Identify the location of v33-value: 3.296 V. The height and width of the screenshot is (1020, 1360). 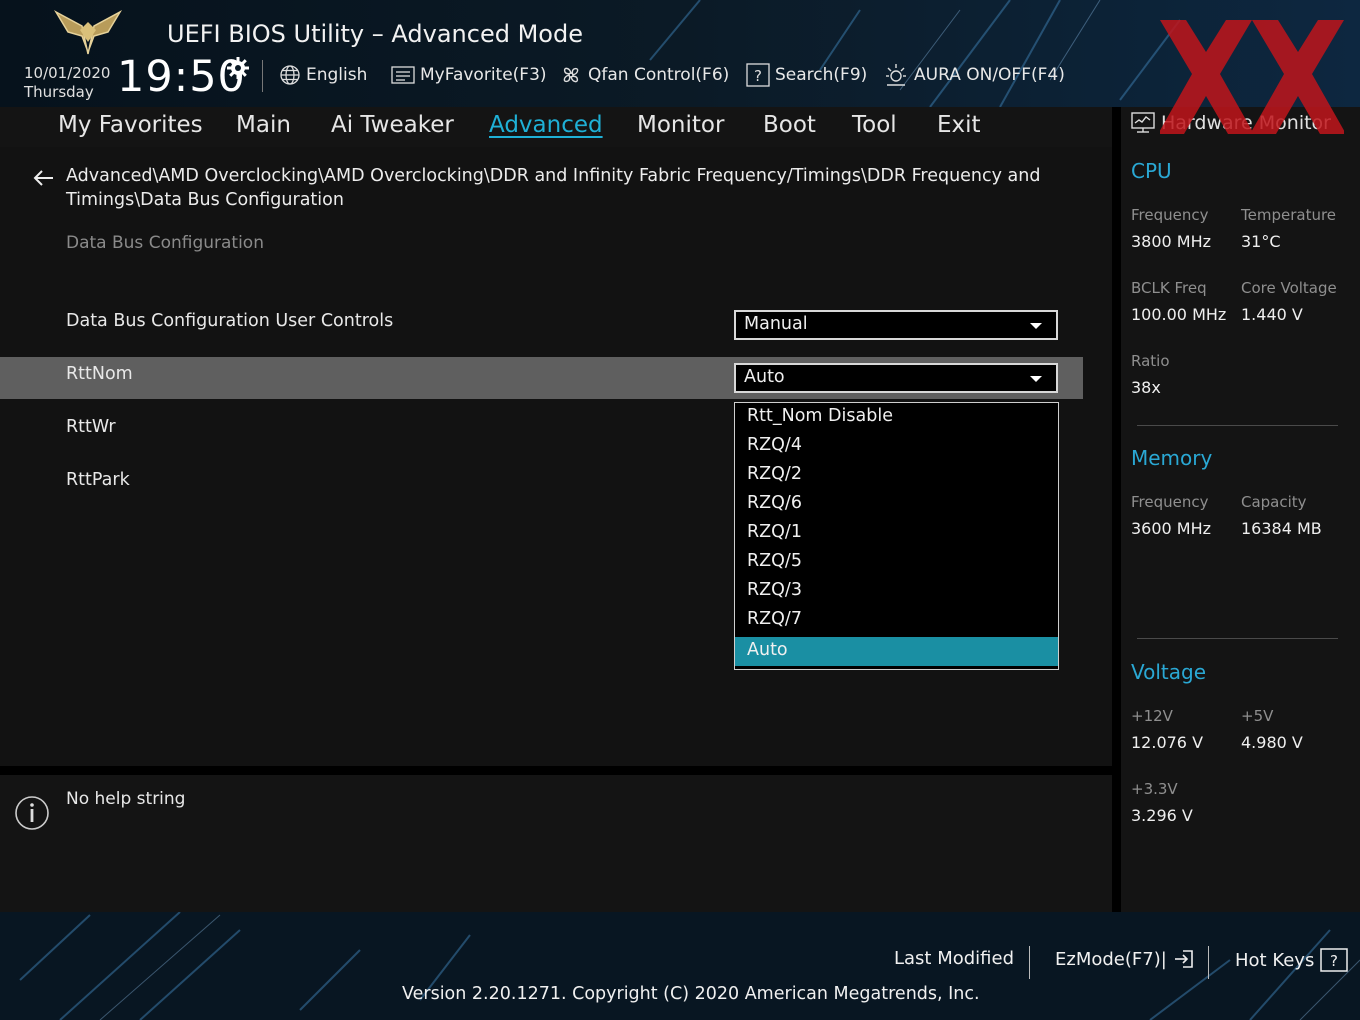
(1162, 815).